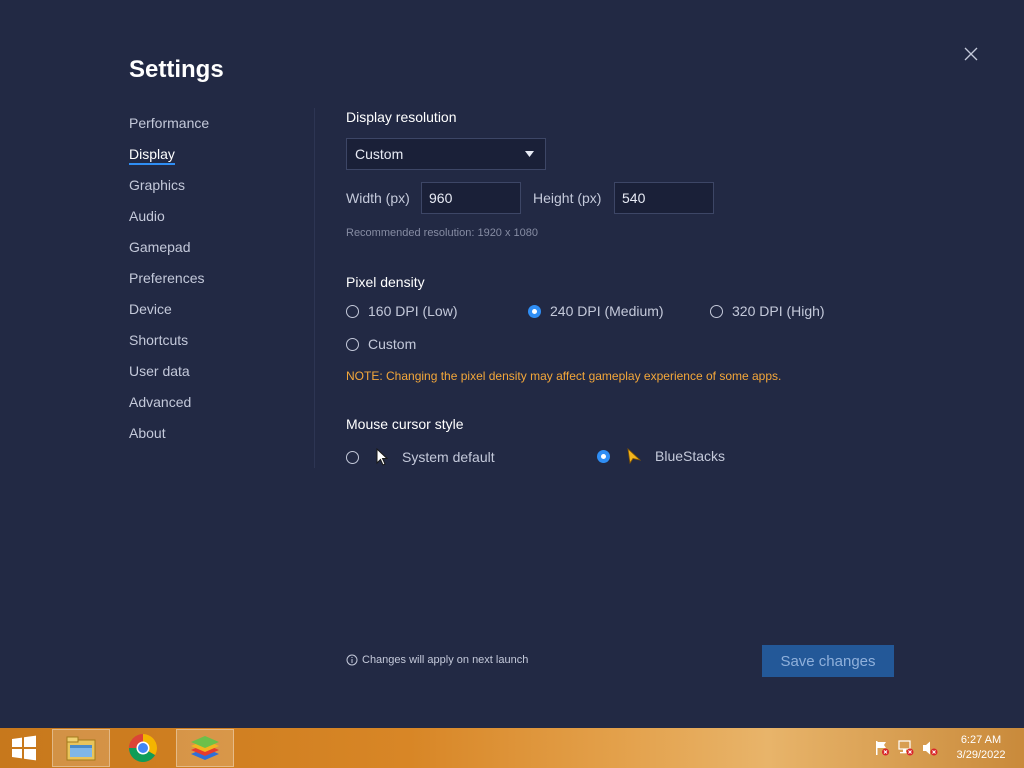 This screenshot has height=768, width=1024. What do you see at coordinates (378, 198) in the screenshot?
I see `width-label: Width (px)` at bounding box center [378, 198].